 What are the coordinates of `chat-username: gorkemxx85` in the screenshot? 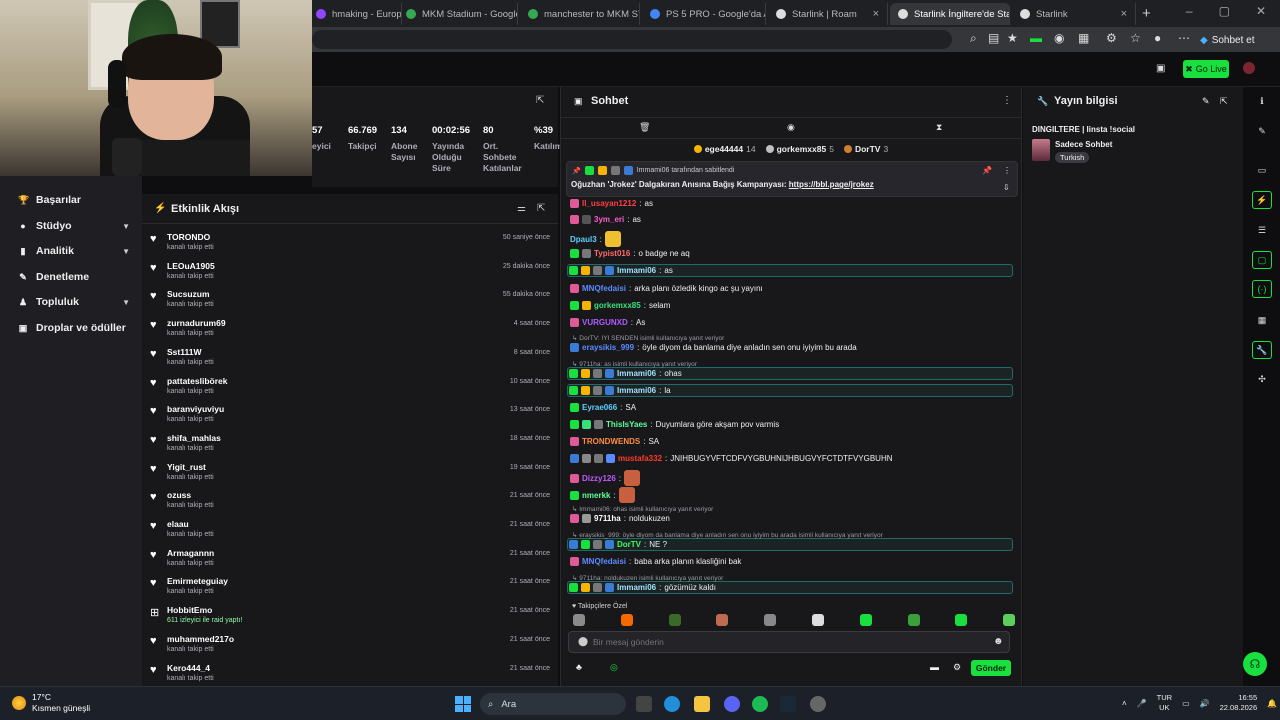 It's located at (617, 305).